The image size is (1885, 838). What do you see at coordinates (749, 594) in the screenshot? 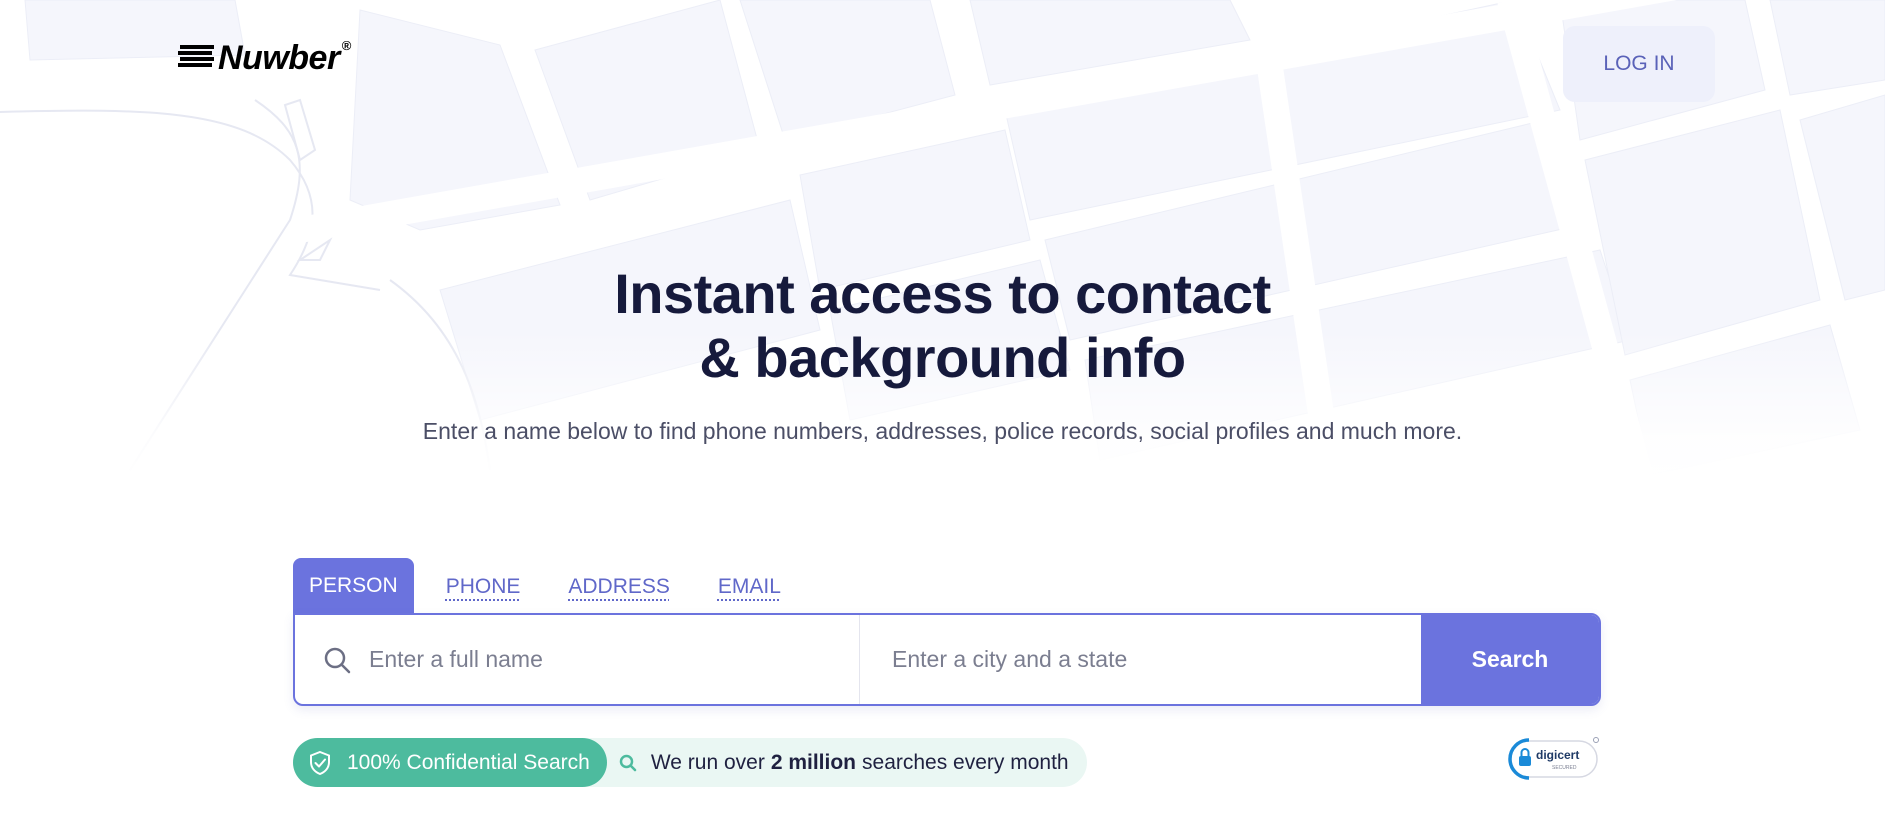
I see `tab-email: EMAIL` at bounding box center [749, 594].